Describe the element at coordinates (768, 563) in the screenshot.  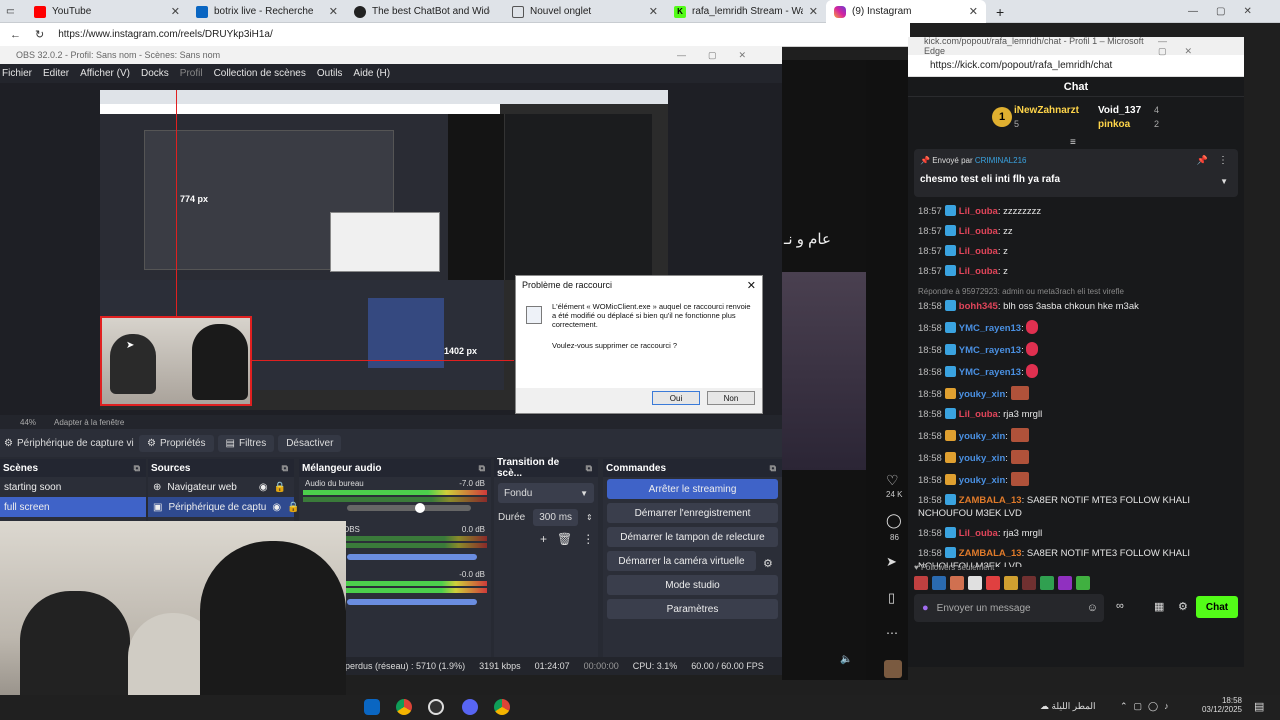
I see `virtual-camera-settings-icon: ⚙` at that location.